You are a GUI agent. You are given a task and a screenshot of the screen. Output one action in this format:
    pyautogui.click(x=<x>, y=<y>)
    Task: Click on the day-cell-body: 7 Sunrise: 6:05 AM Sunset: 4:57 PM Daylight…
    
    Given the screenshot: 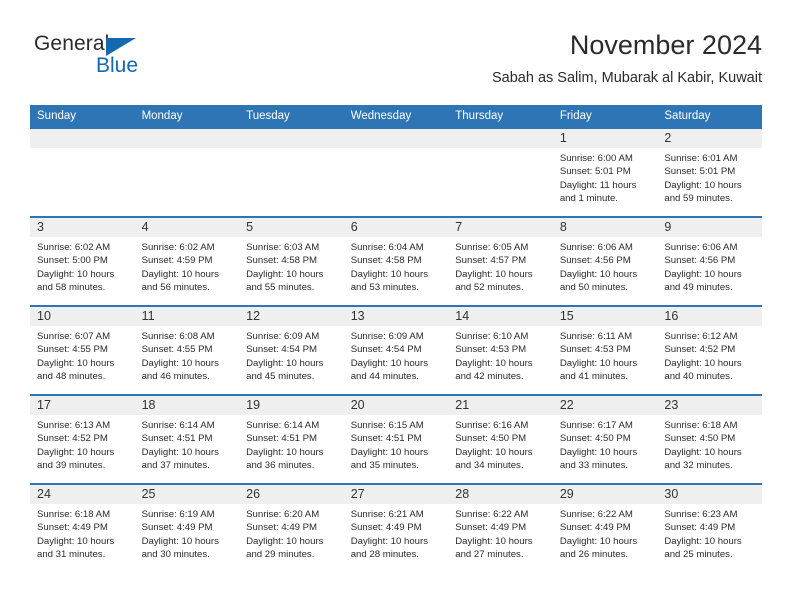 What is the action you would take?
    pyautogui.click(x=500, y=261)
    